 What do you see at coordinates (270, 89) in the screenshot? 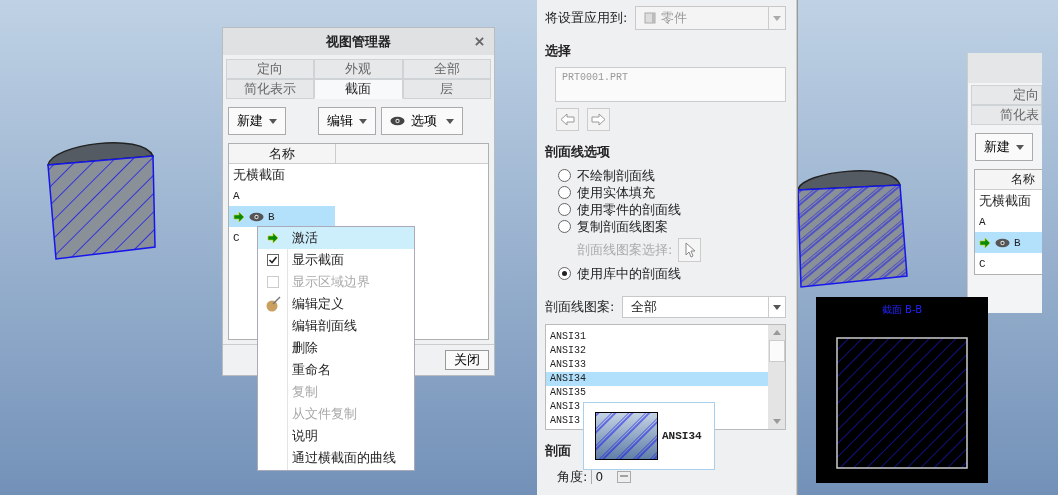
I see `tab: 简化表示` at bounding box center [270, 89].